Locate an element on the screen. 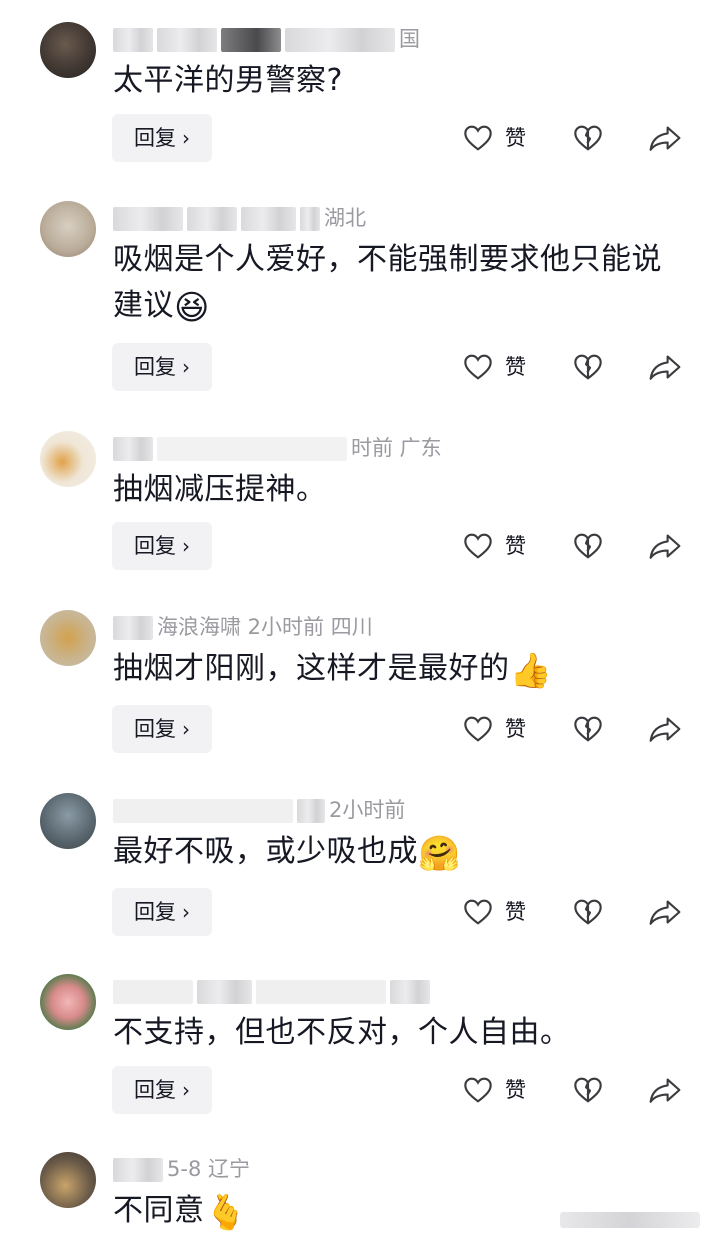 Image resolution: width=715 pixels, height=1248 pixels. comment-location: 湖北 is located at coordinates (345, 218).